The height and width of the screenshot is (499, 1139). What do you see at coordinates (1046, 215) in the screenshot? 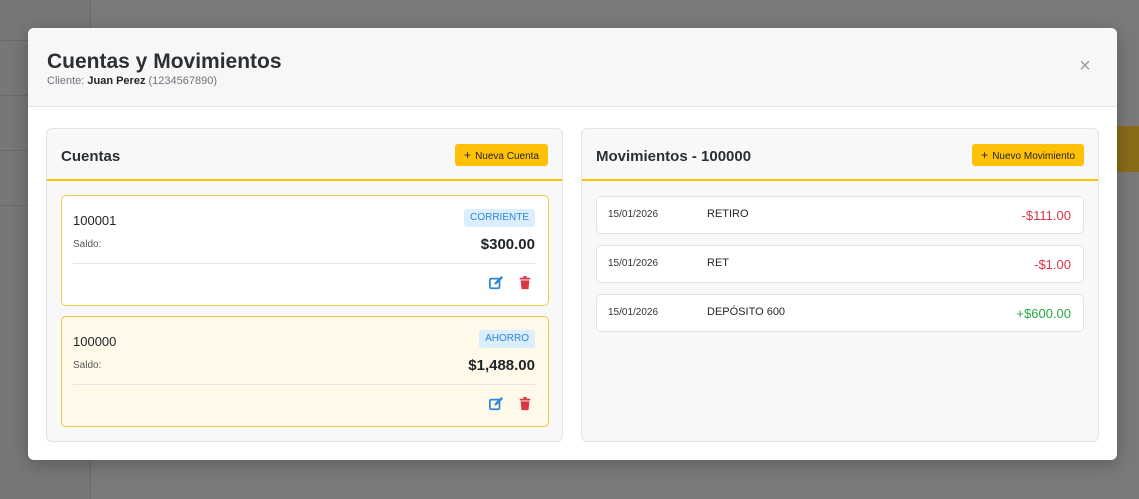
I see `movement-amount: -$111.00` at bounding box center [1046, 215].